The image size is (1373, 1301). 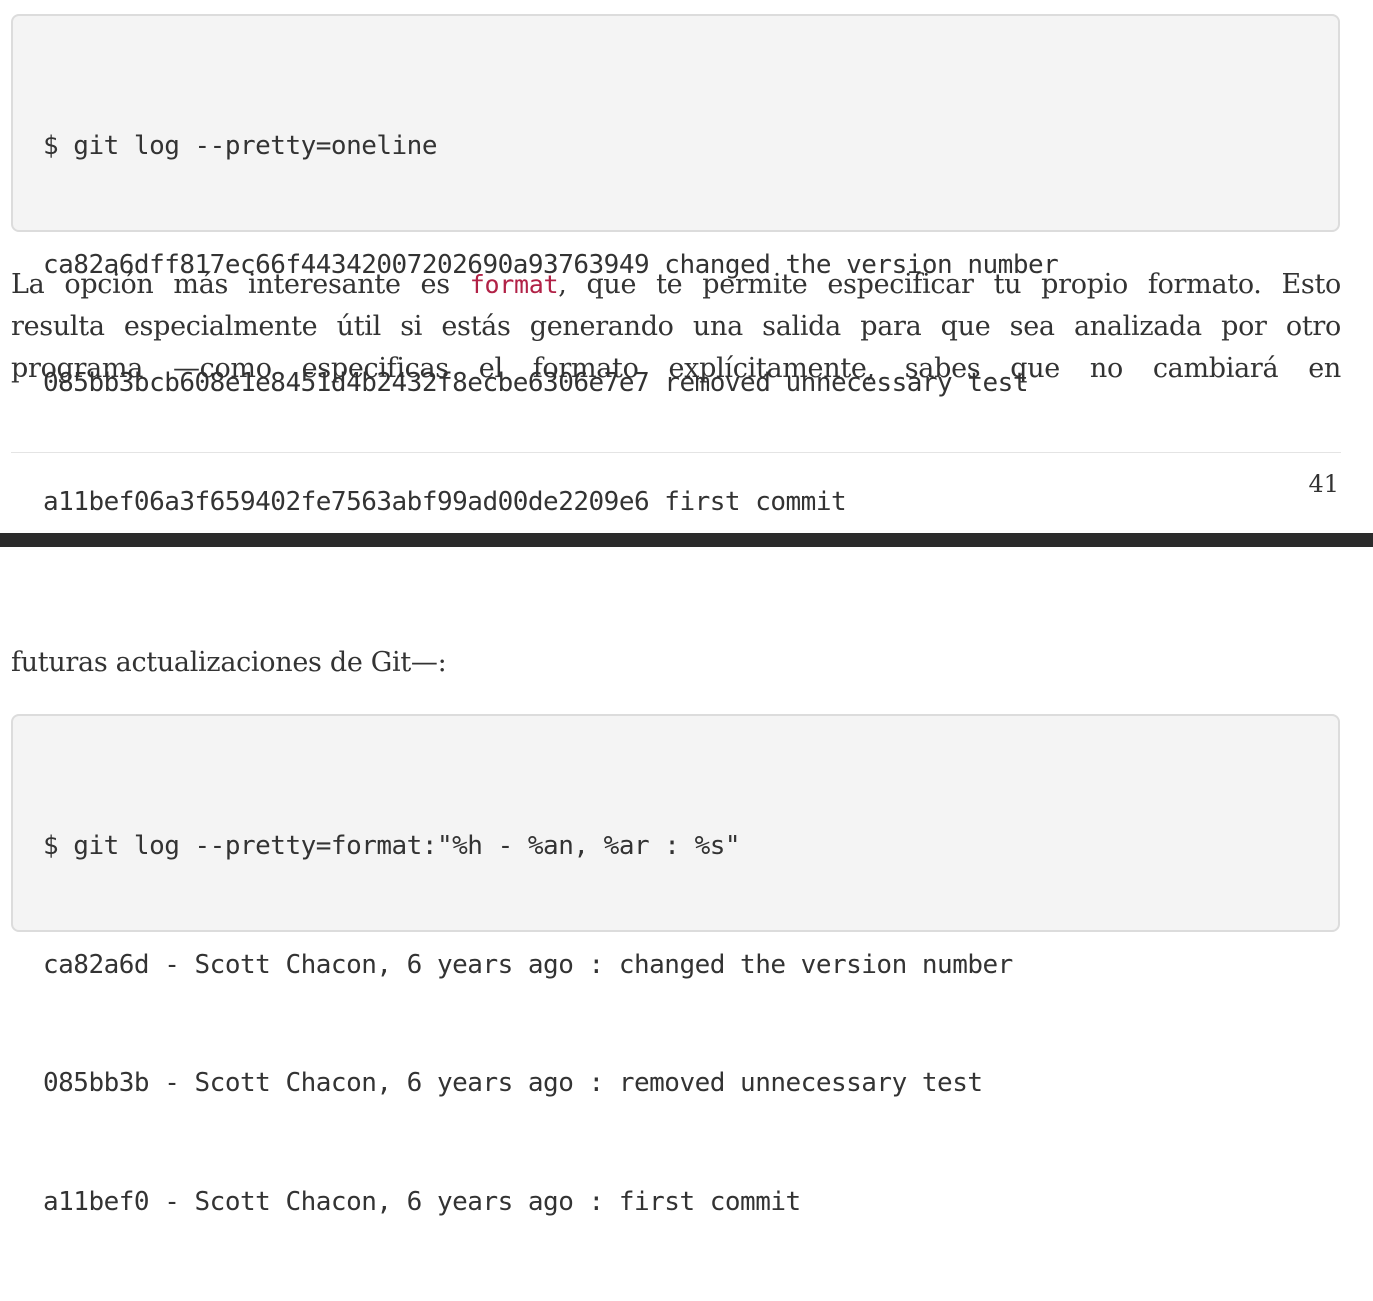 I want to click on page-separator, so click(x=686, y=540).